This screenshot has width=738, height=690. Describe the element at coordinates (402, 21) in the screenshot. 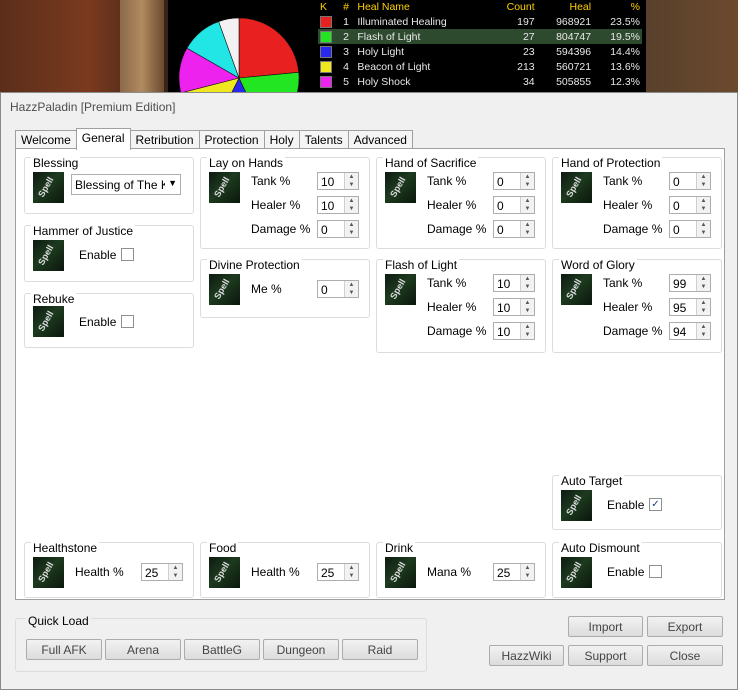

I see `meter-heal-name: Illuminated Healing` at that location.